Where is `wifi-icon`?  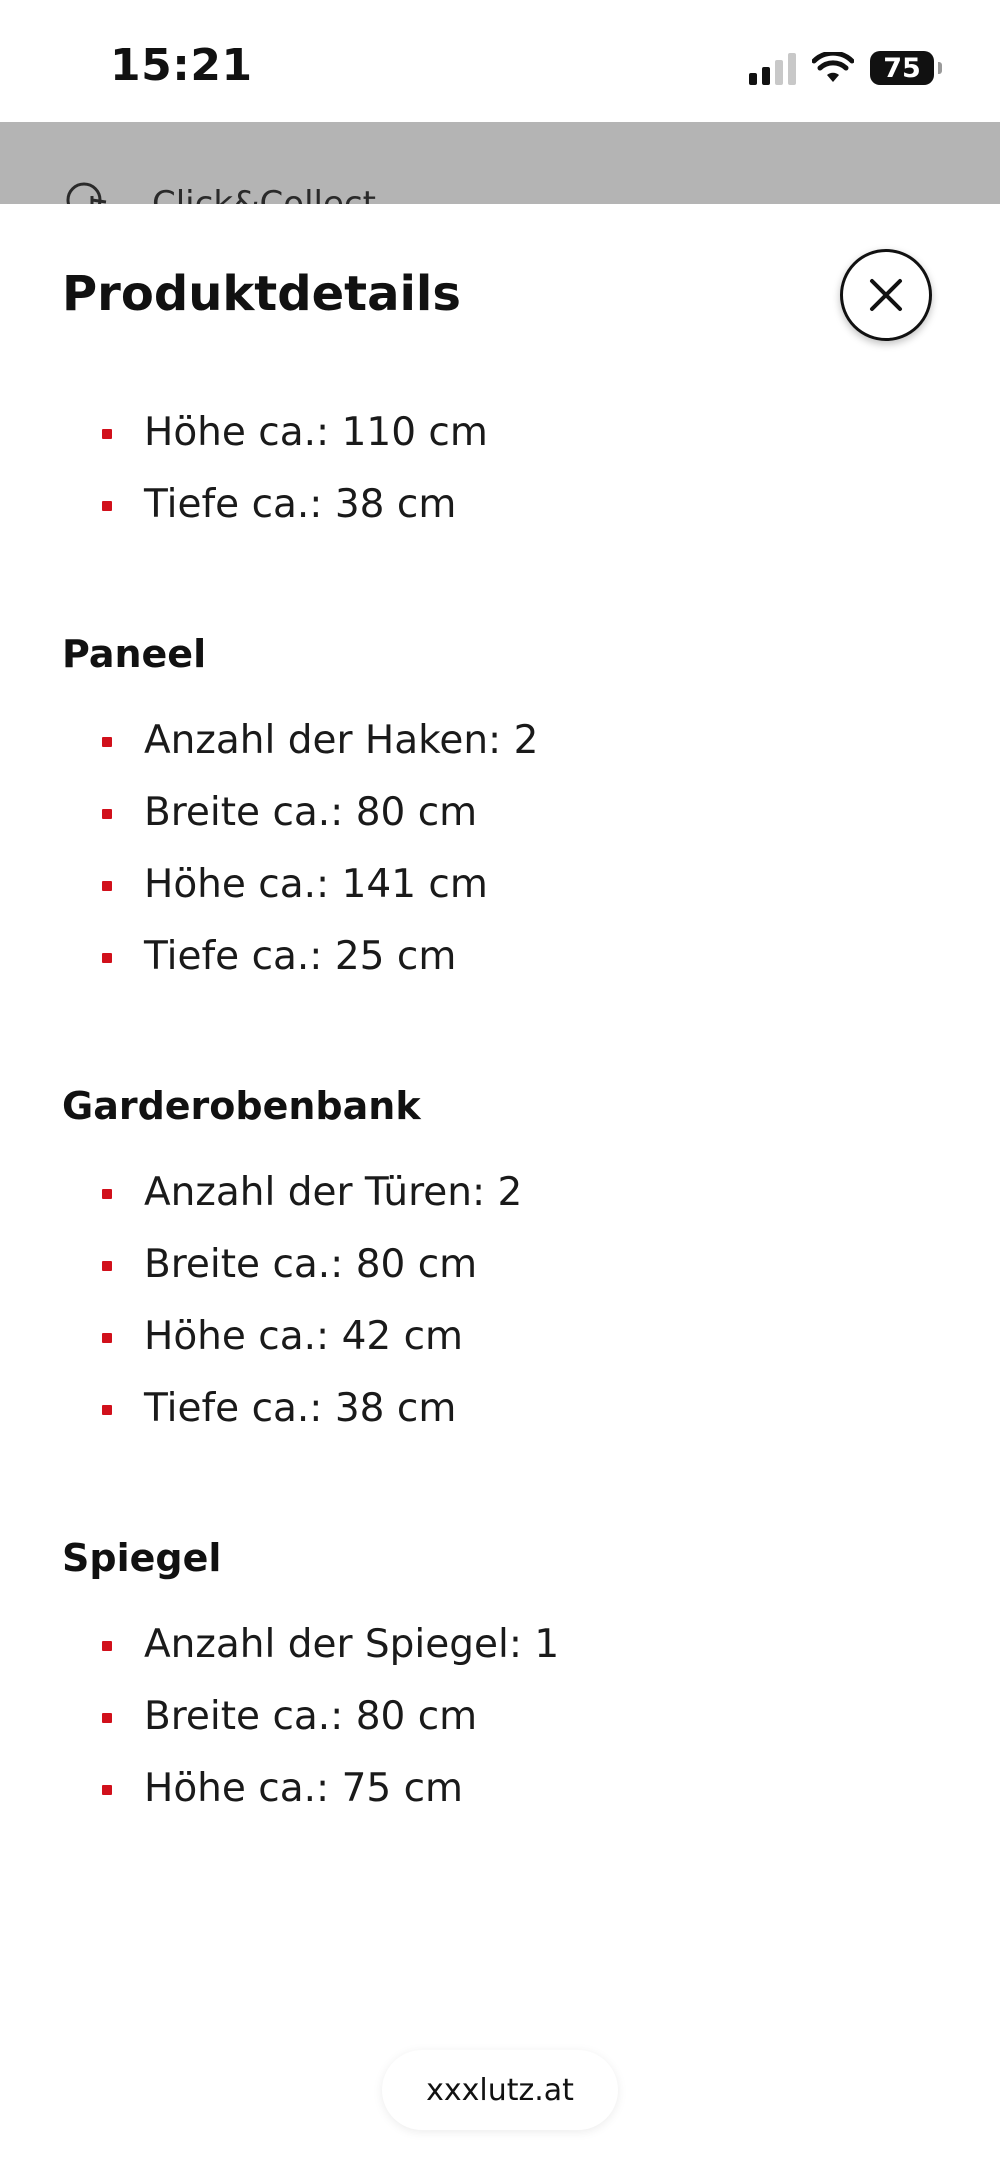 wifi-icon is located at coordinates (833, 67).